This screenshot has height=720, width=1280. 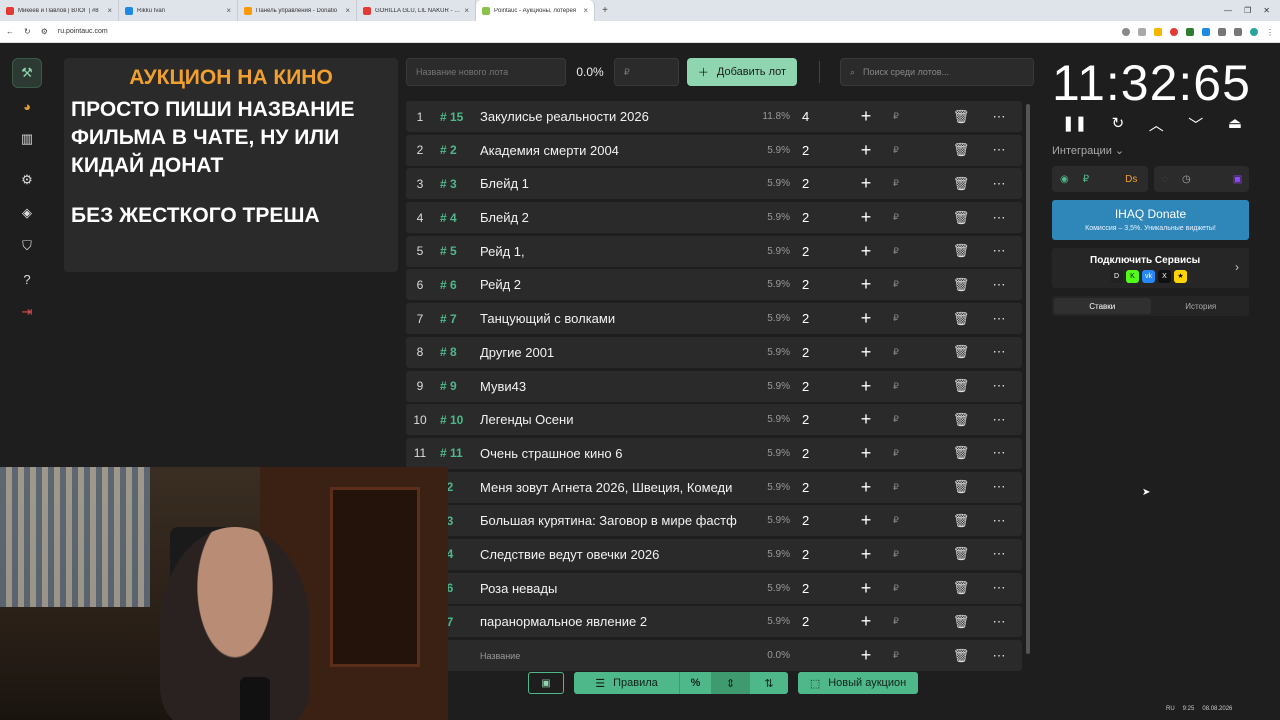 I want to click on pause-icon: ❚❚, so click(x=1074, y=124).